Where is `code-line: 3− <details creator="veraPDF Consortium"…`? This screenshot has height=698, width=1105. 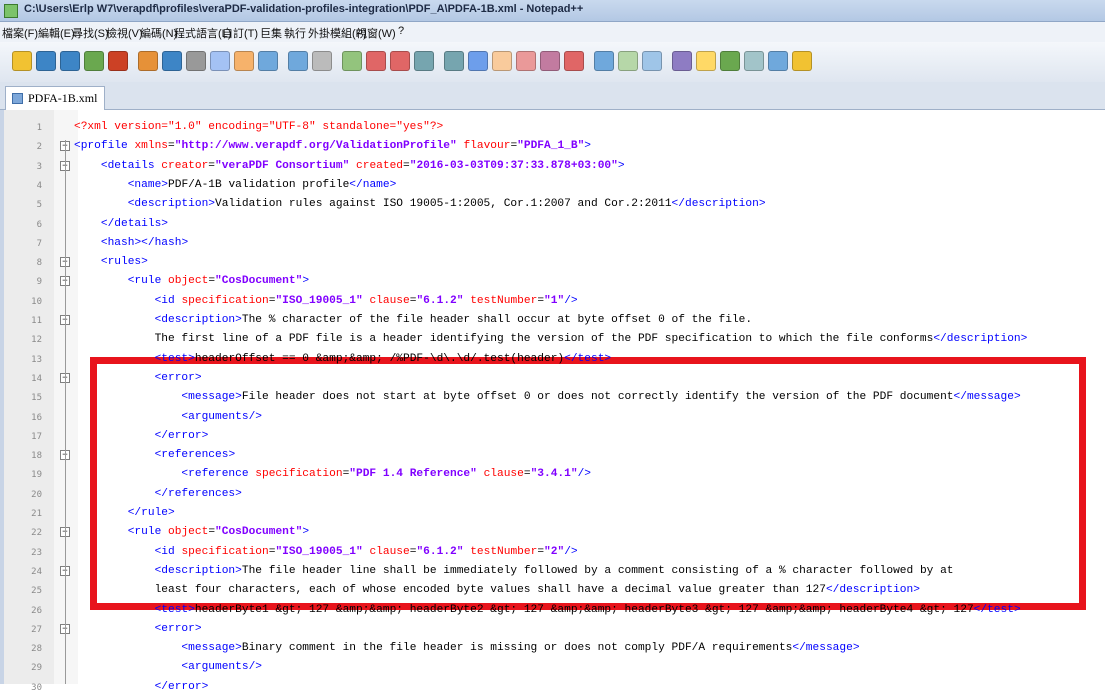 code-line: 3− <details creator="veraPDF Consortium"… is located at coordinates (554, 167).